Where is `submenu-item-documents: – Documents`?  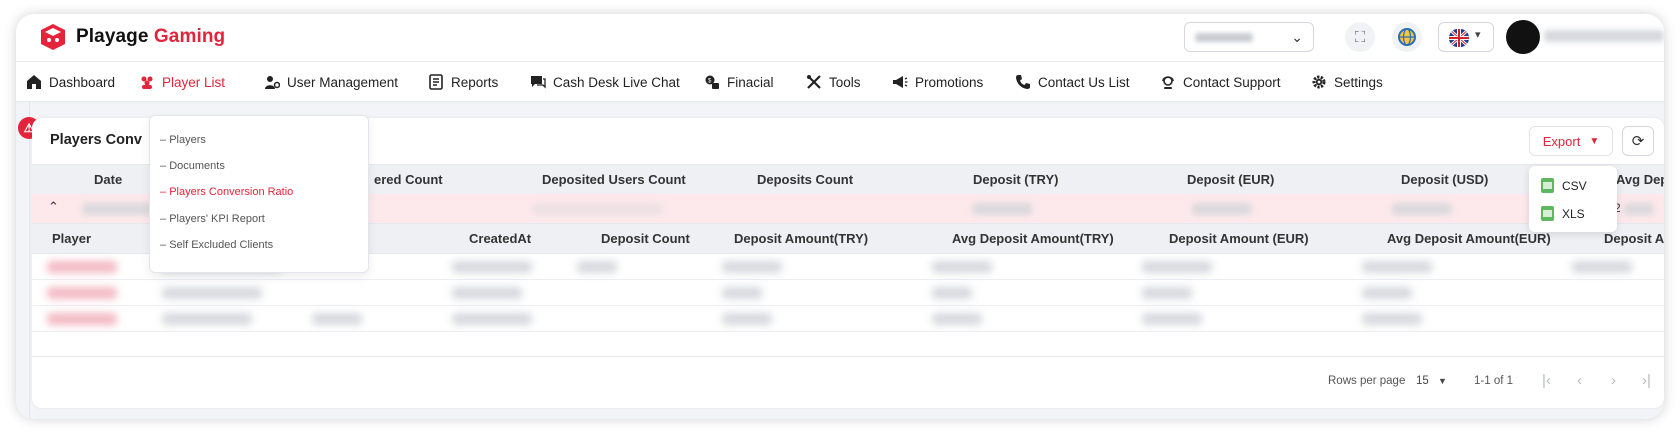 submenu-item-documents: – Documents is located at coordinates (192, 166).